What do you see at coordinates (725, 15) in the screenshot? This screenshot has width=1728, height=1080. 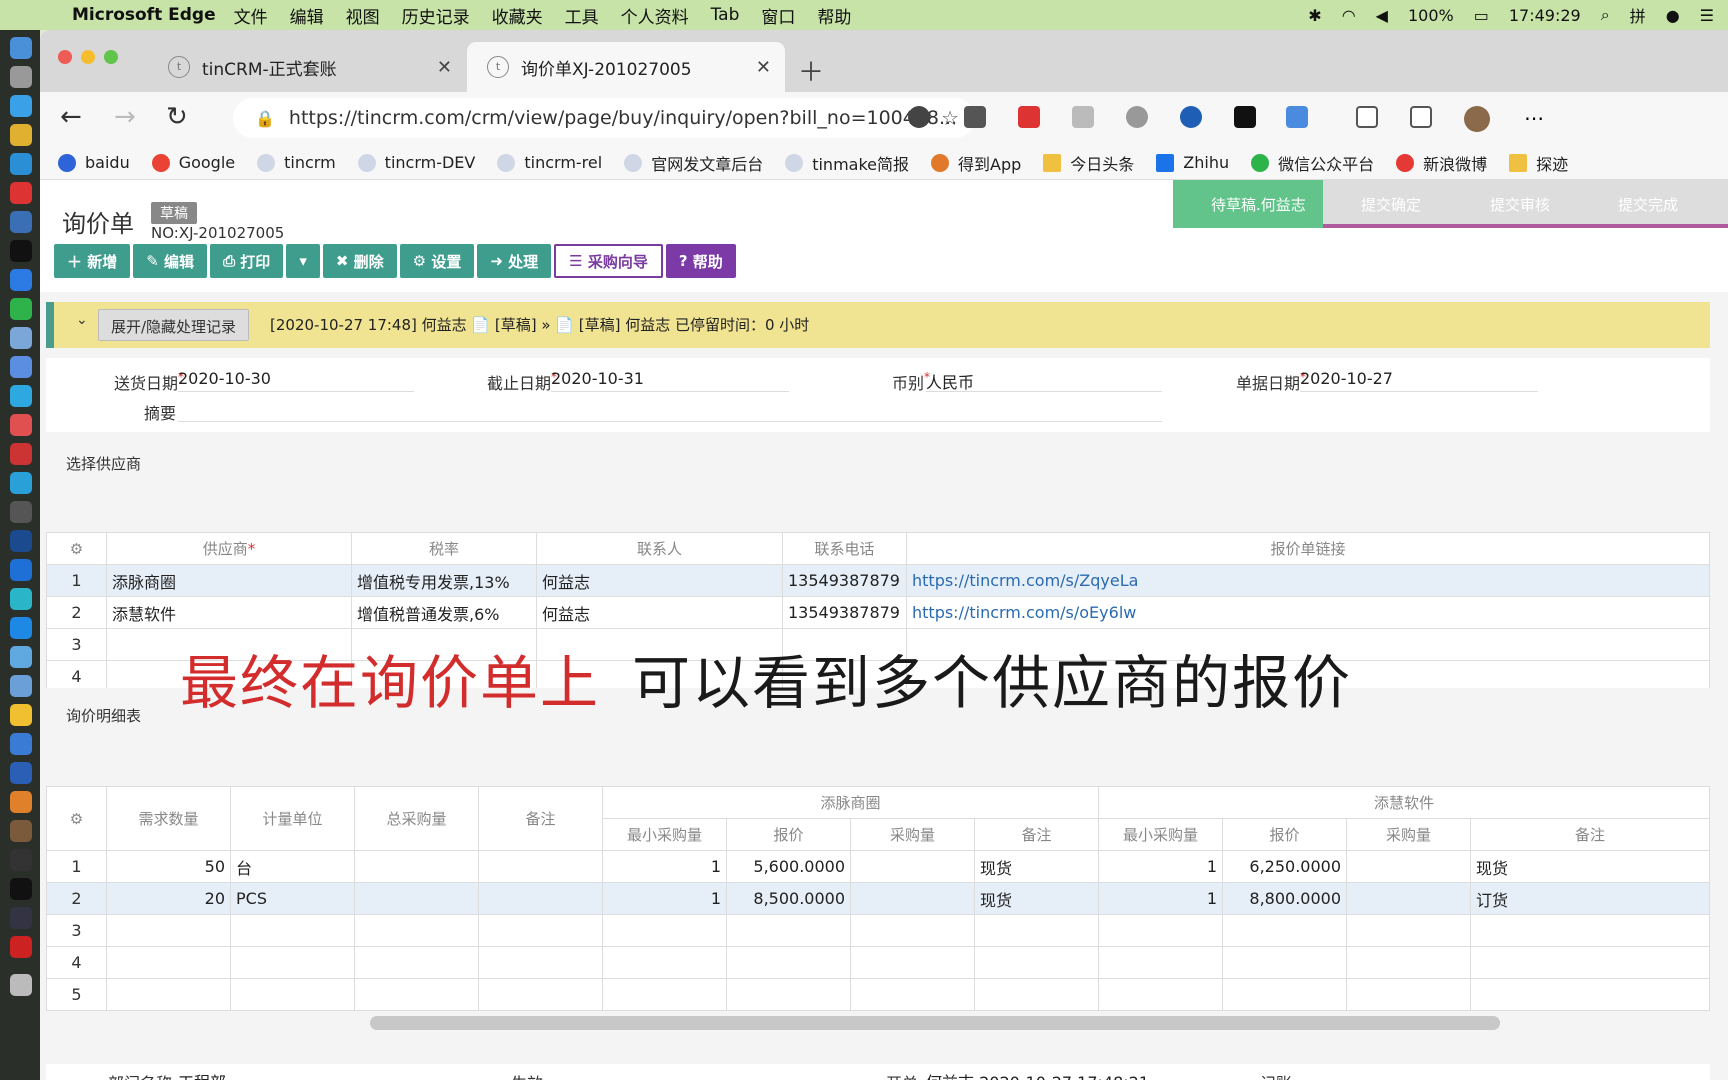 I see `menu-item: Tab` at bounding box center [725, 15].